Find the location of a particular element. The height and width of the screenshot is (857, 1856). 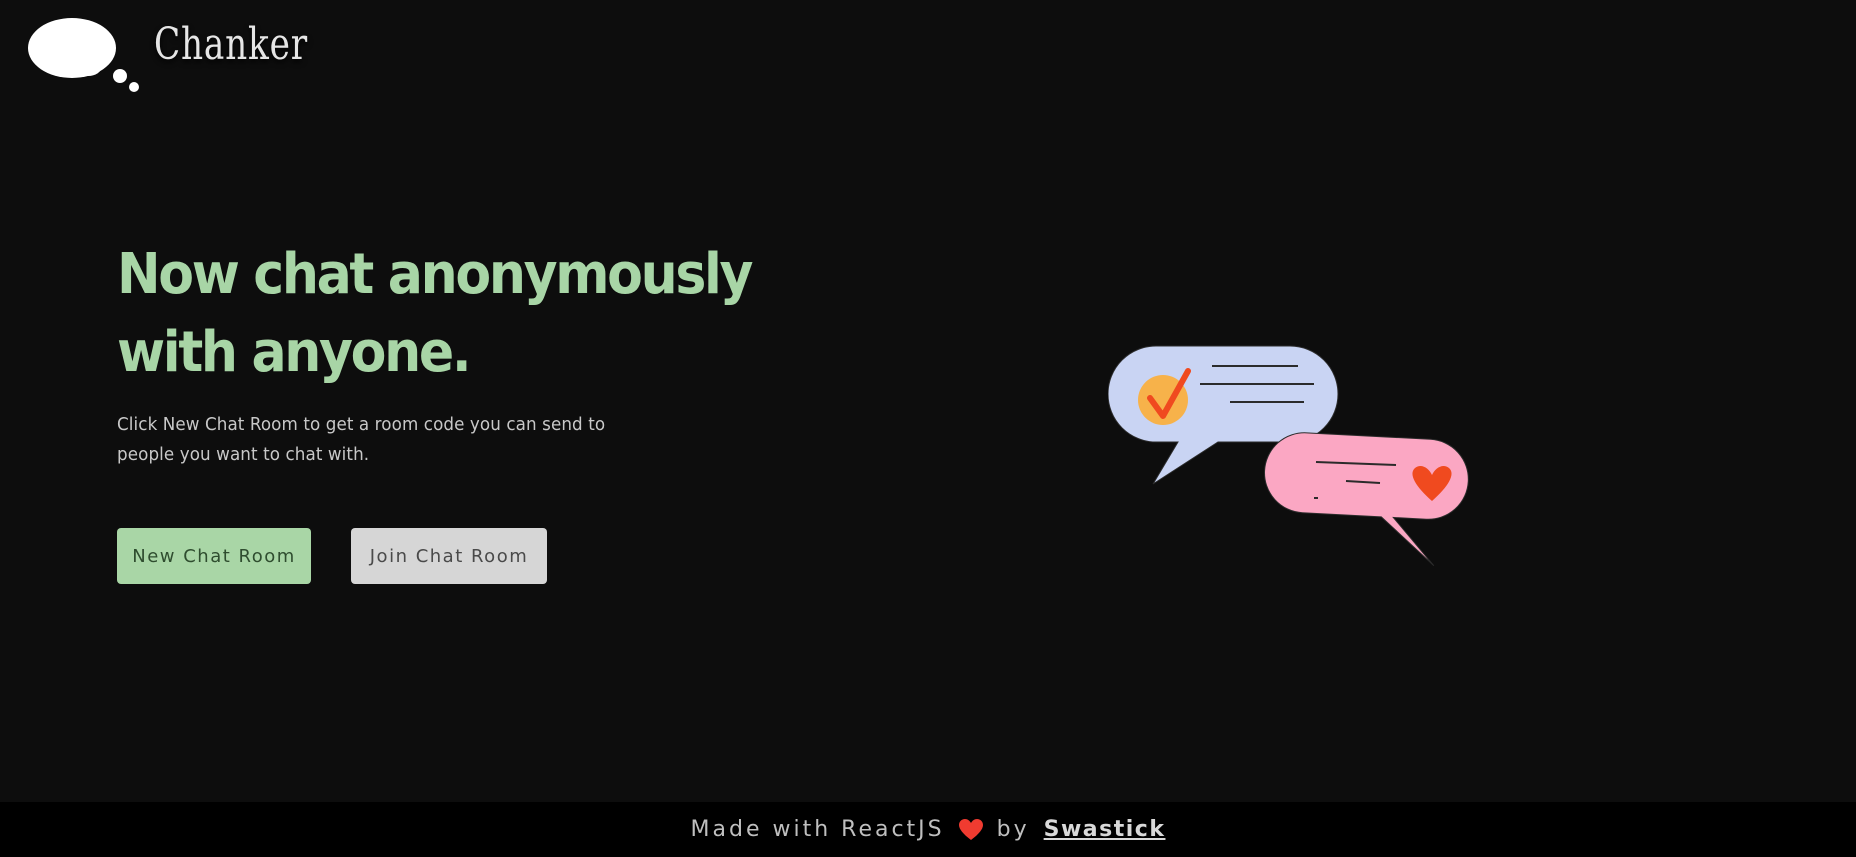

thought-bubble-logo-icon is located at coordinates (83, 55).